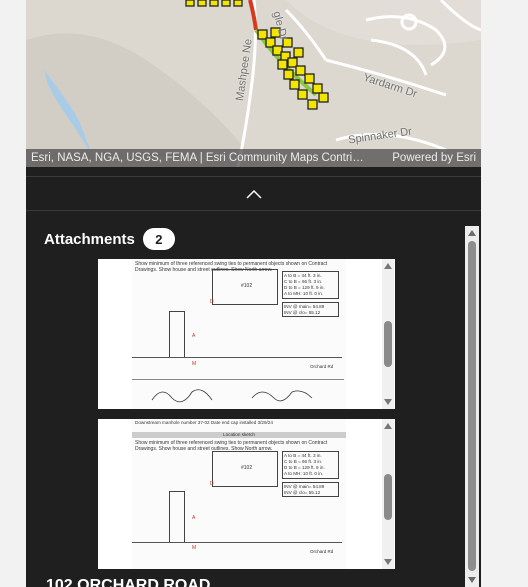 This screenshot has width=528, height=587. What do you see at coordinates (434, 158) in the screenshot?
I see `powered-by-esri: Powered by Esri` at bounding box center [434, 158].